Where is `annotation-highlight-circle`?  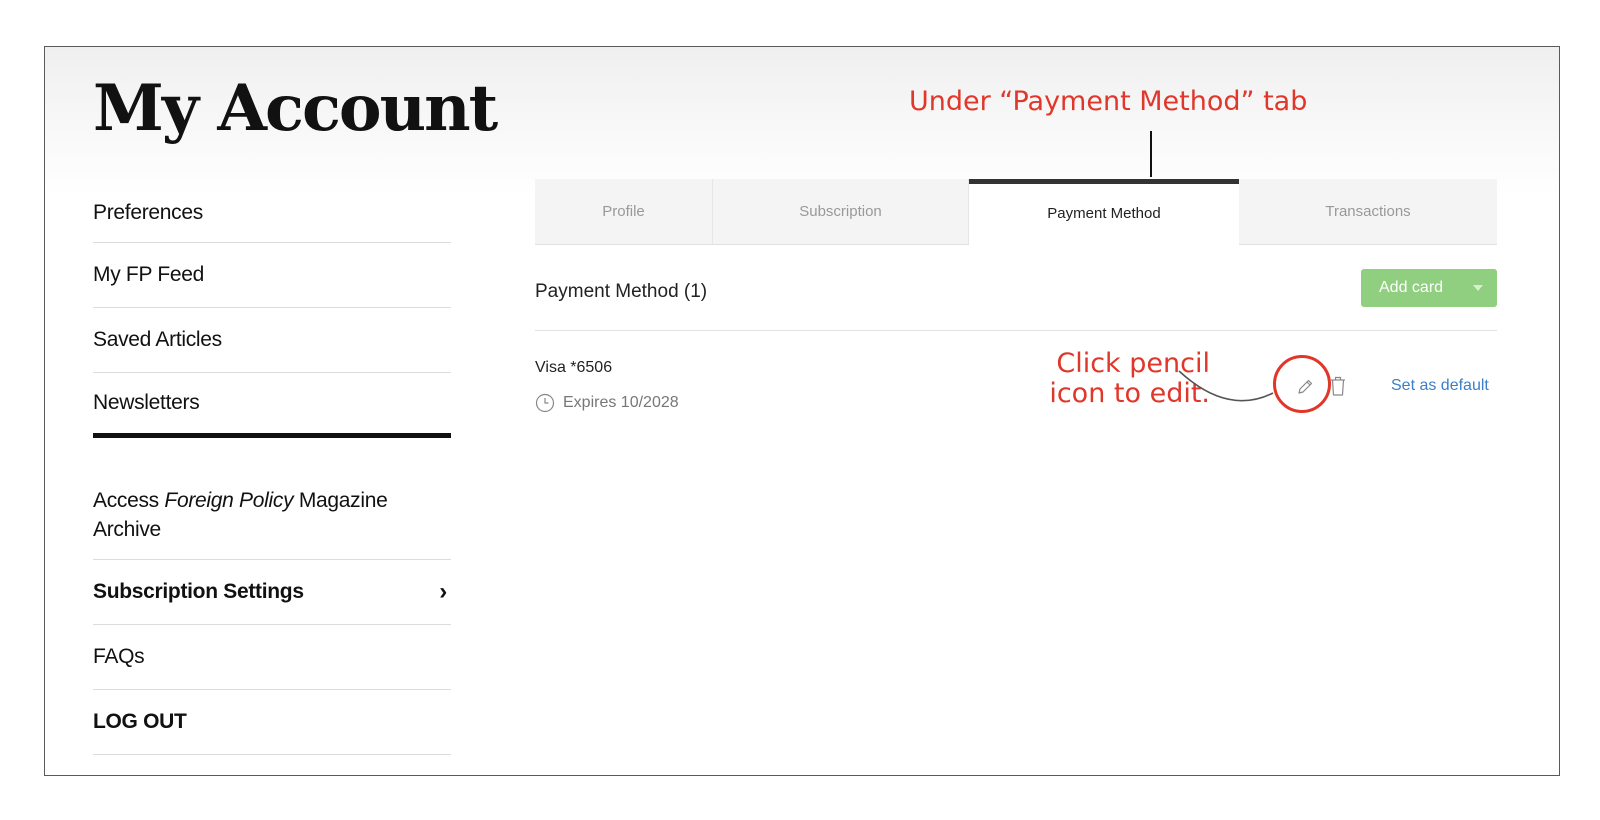
annotation-highlight-circle is located at coordinates (1302, 384).